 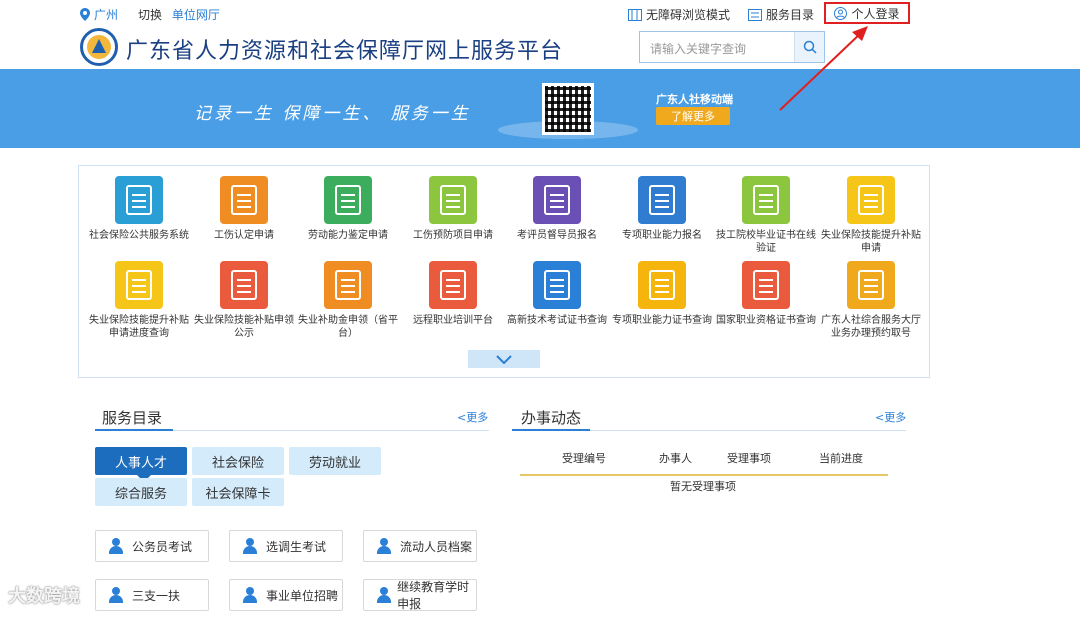 I want to click on tab-labor-employment: 劳动就业, so click(x=335, y=461).